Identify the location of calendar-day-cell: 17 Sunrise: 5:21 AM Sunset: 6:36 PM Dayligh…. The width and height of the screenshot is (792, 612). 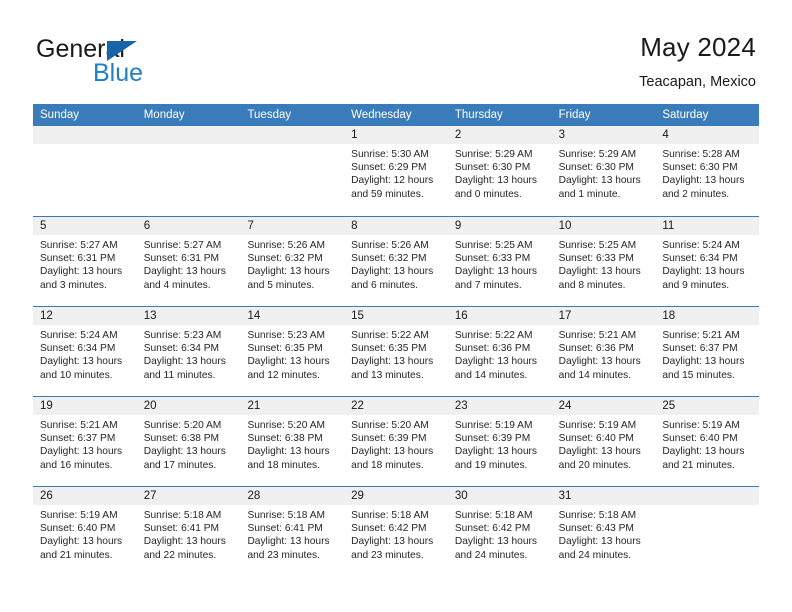
(603, 351).